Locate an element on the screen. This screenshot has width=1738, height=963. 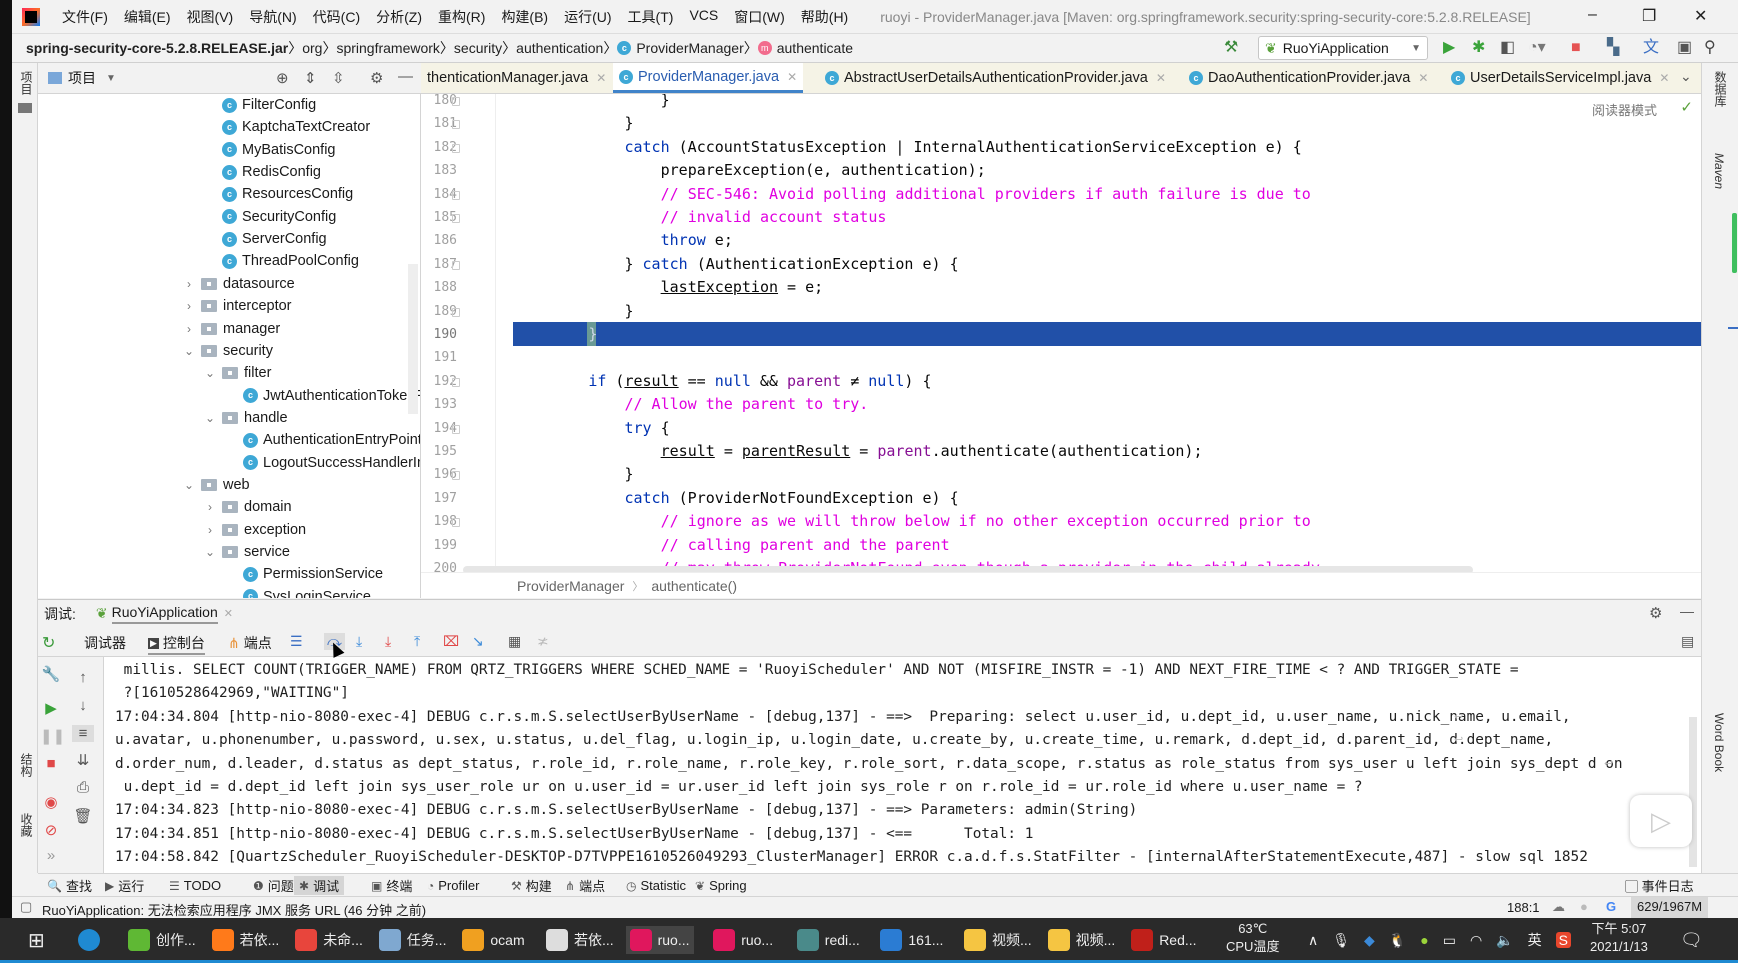
microphone-icon: 🎙 is located at coordinates (1341, 940).